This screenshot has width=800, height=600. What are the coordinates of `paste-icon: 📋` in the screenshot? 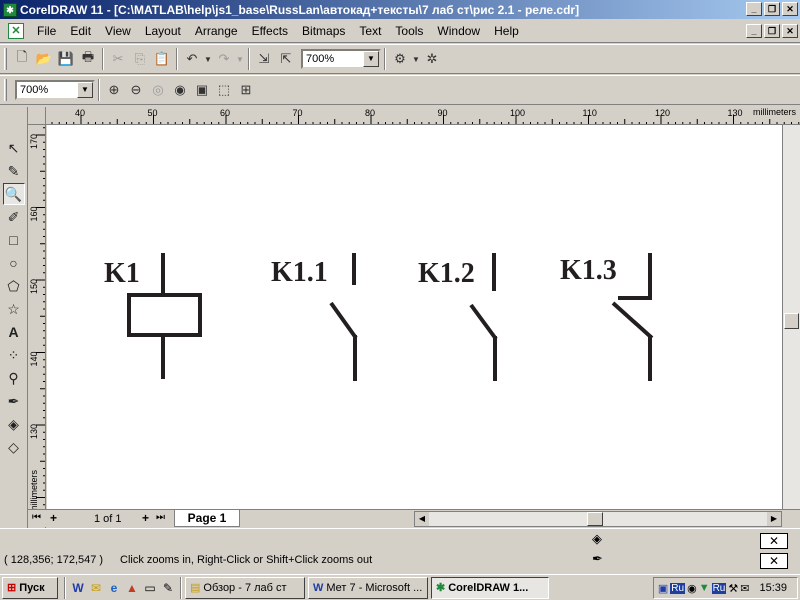 It's located at (162, 59).